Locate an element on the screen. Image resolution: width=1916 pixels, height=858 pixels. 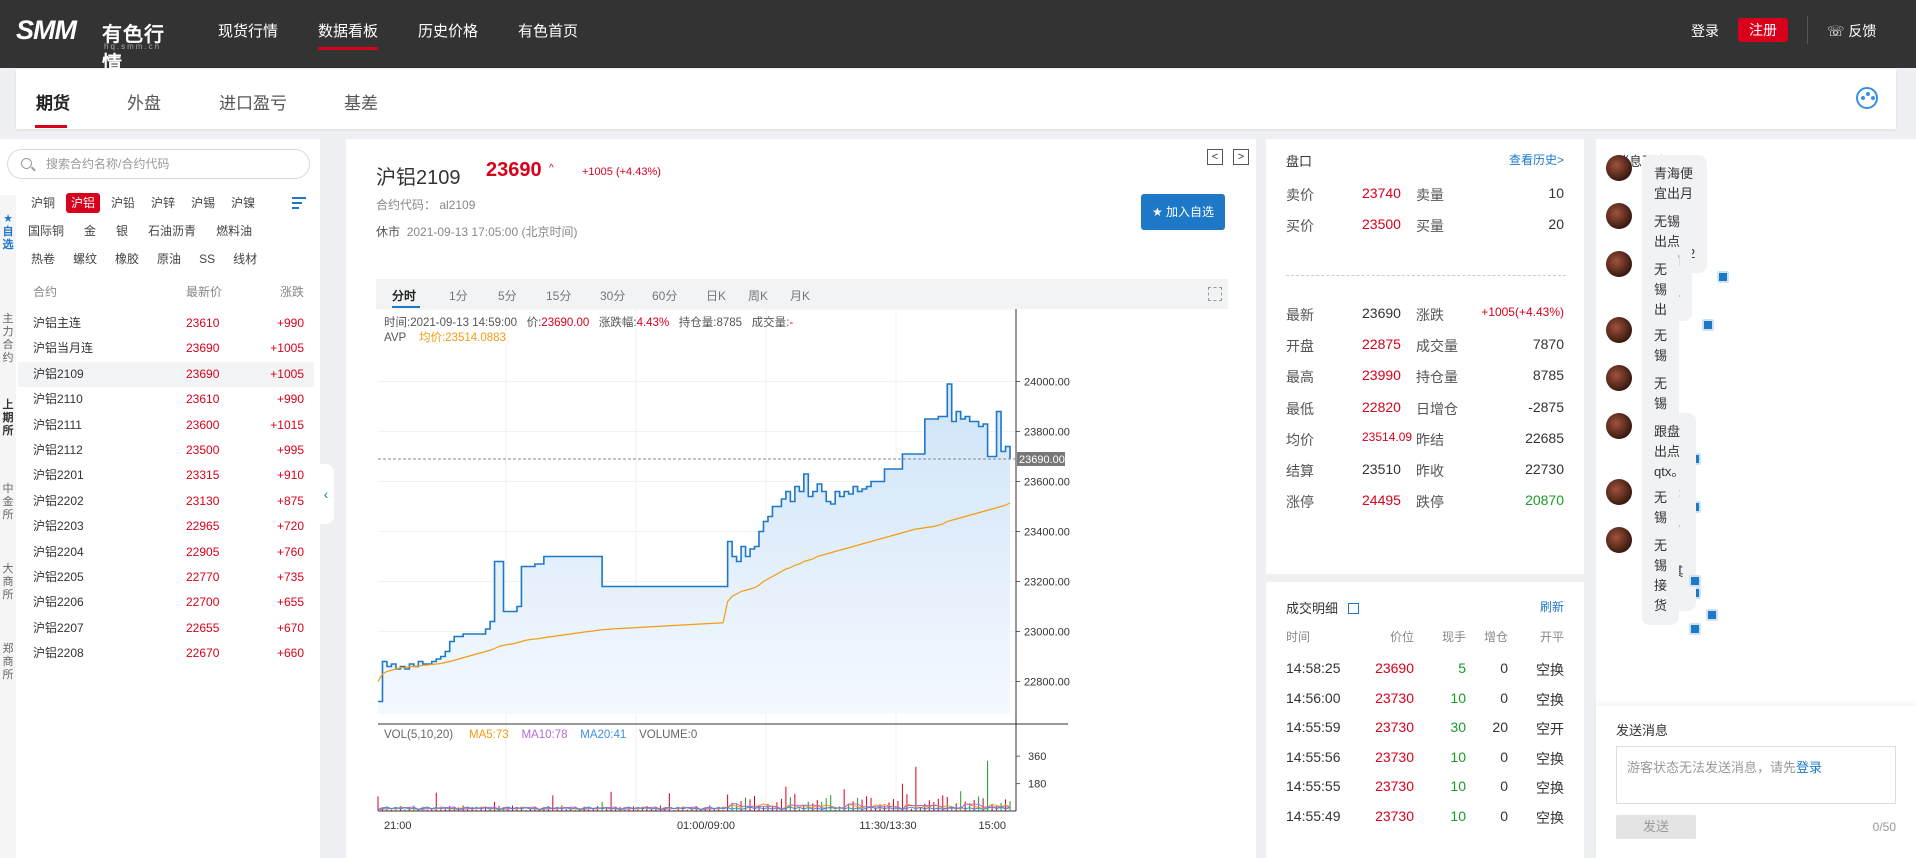
contract-change: +720 is located at coordinates (290, 526).